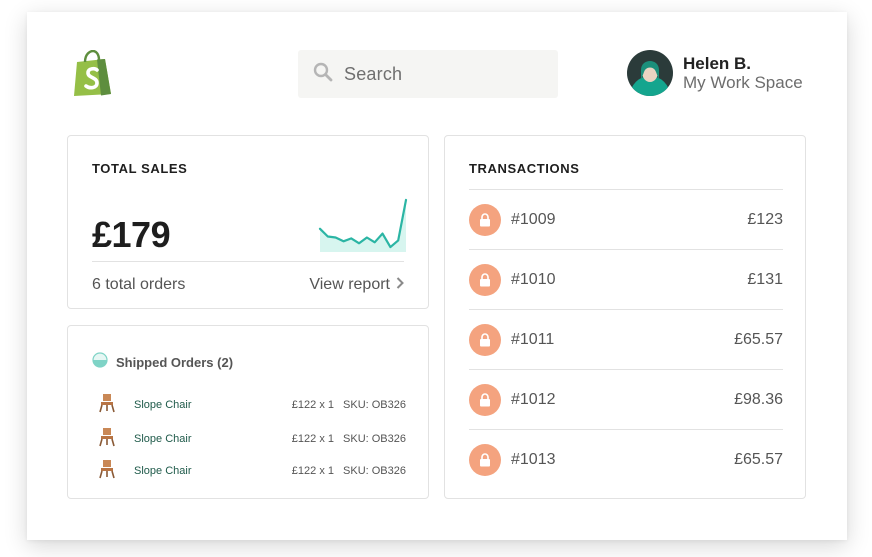 The width and height of the screenshot is (872, 557). What do you see at coordinates (626, 219) in the screenshot?
I see `transaction-row: #1009 £123` at bounding box center [626, 219].